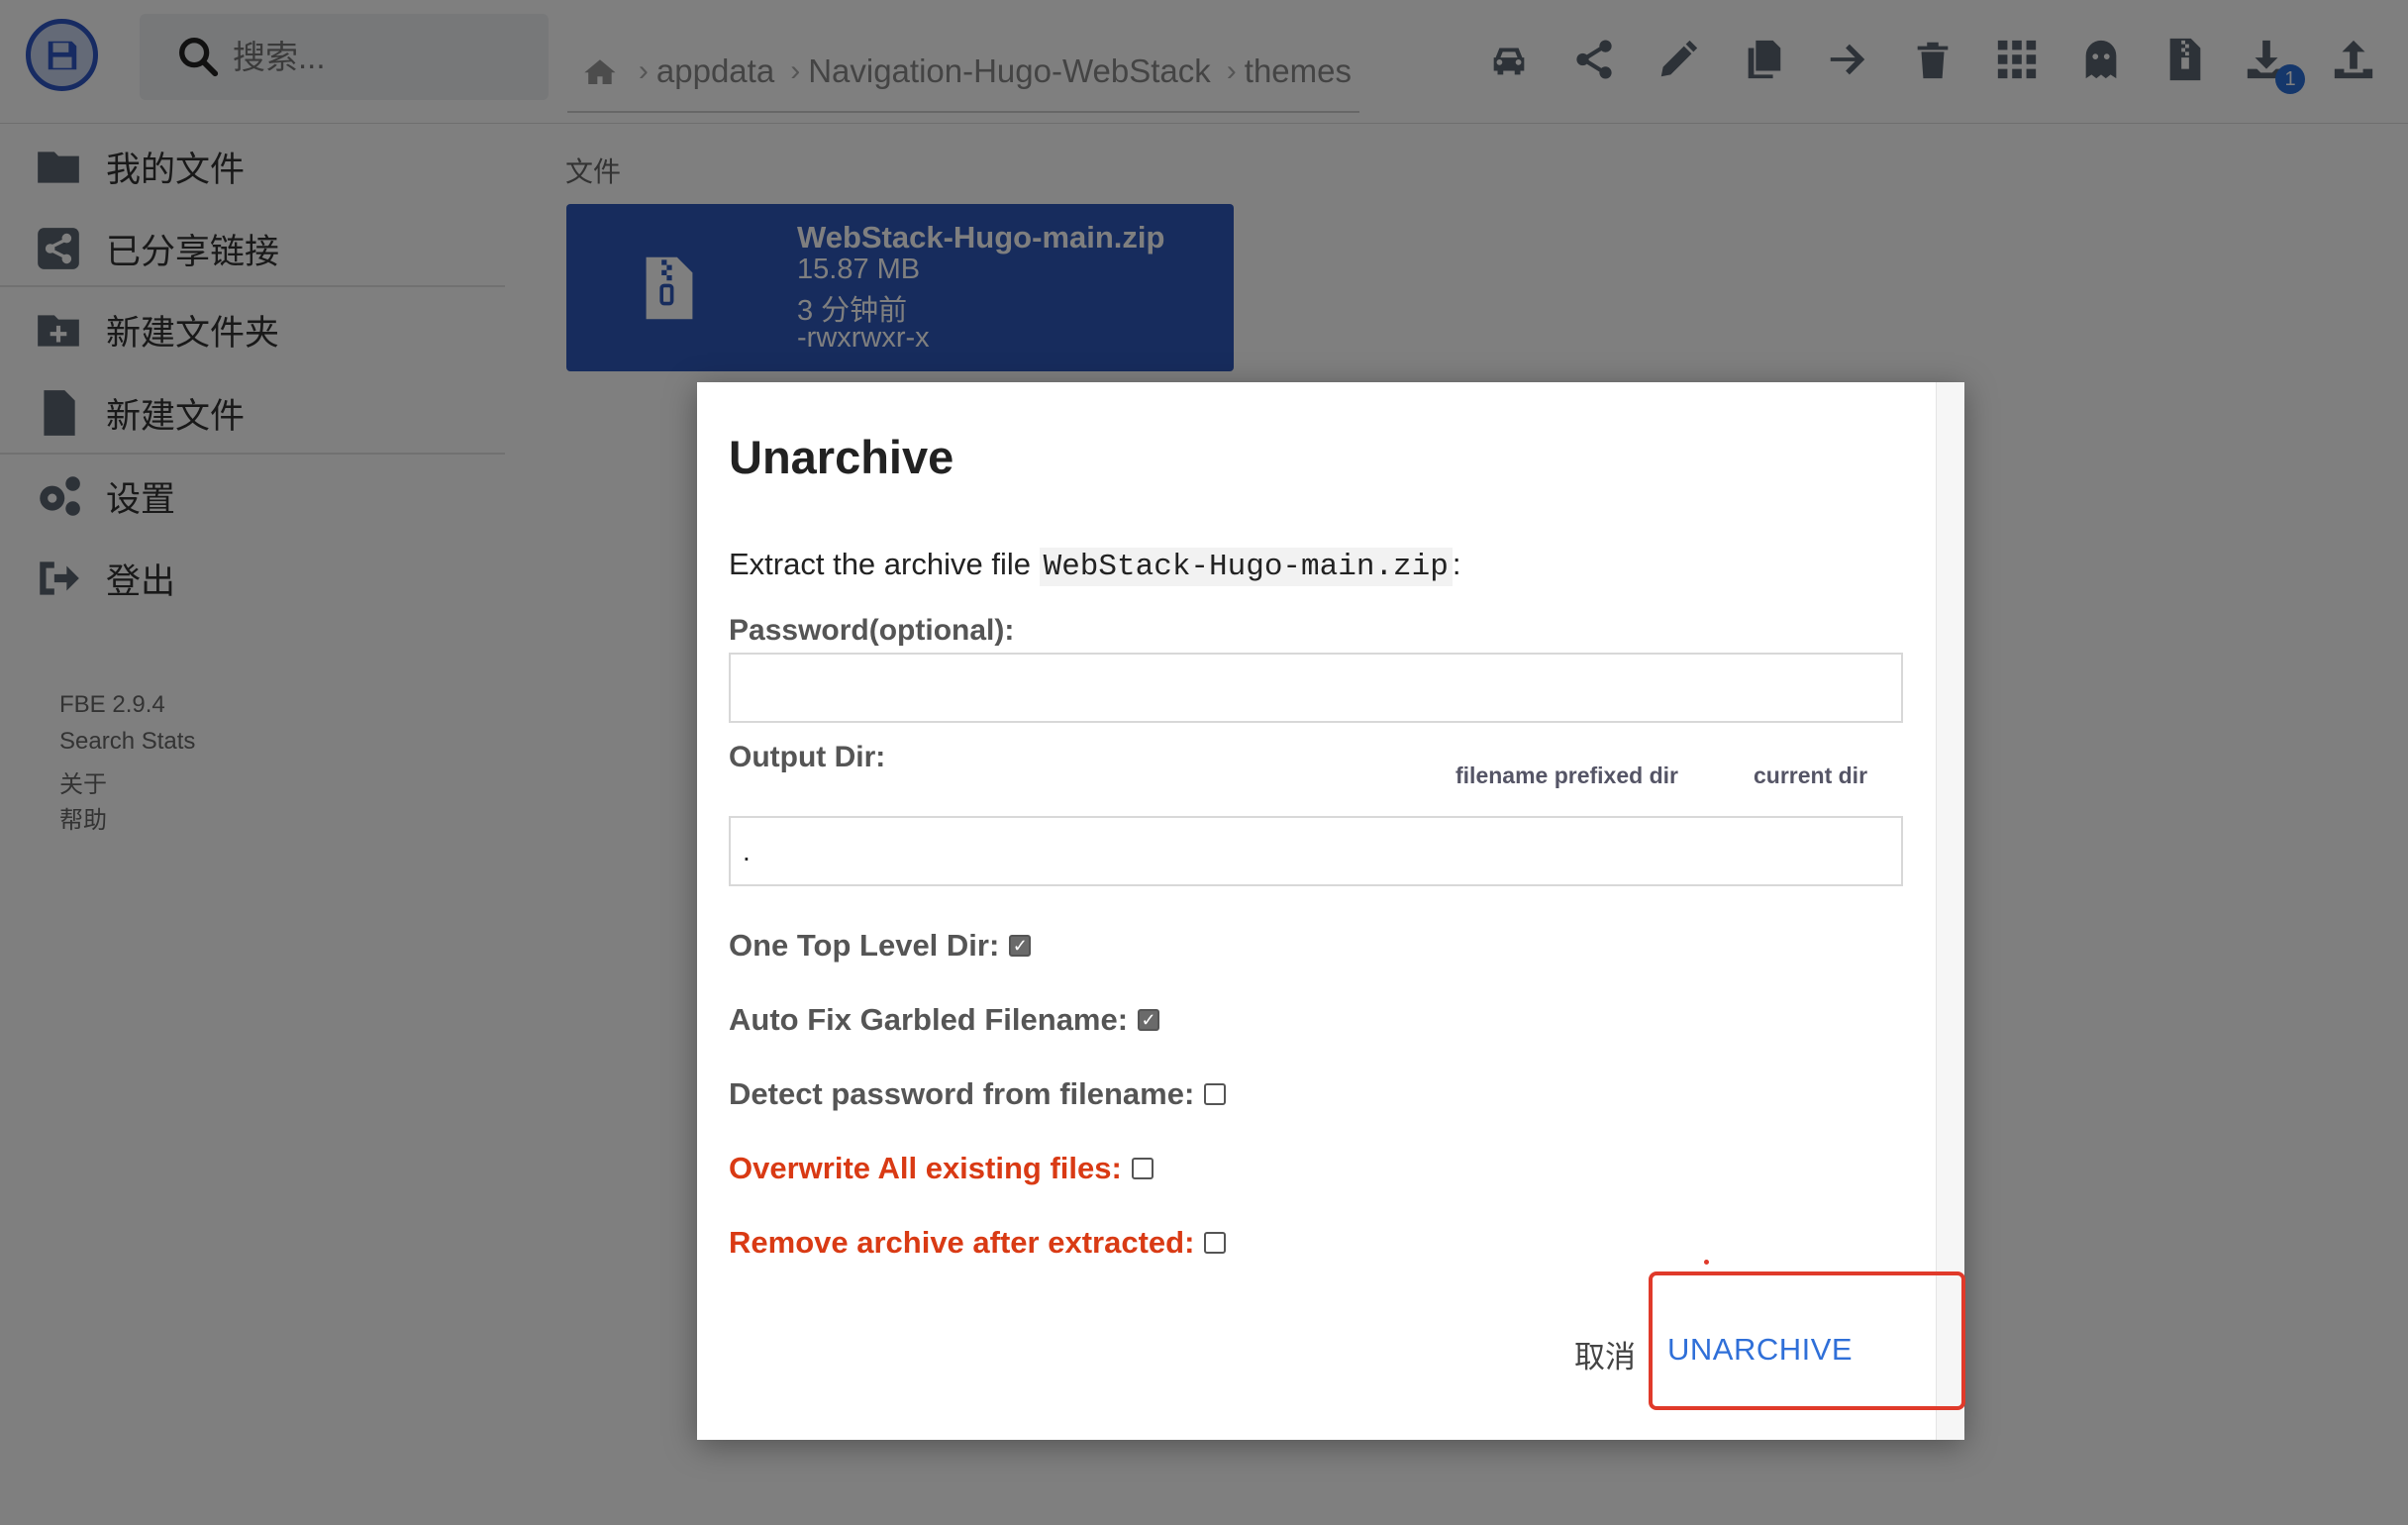  I want to click on detect-password-option: Detect password from filename:, so click(978, 1094).